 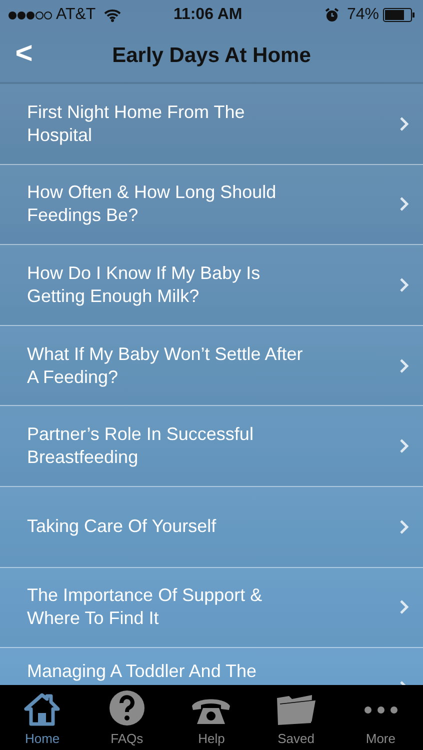 I want to click on carrier-name: AT&T, so click(x=76, y=15).